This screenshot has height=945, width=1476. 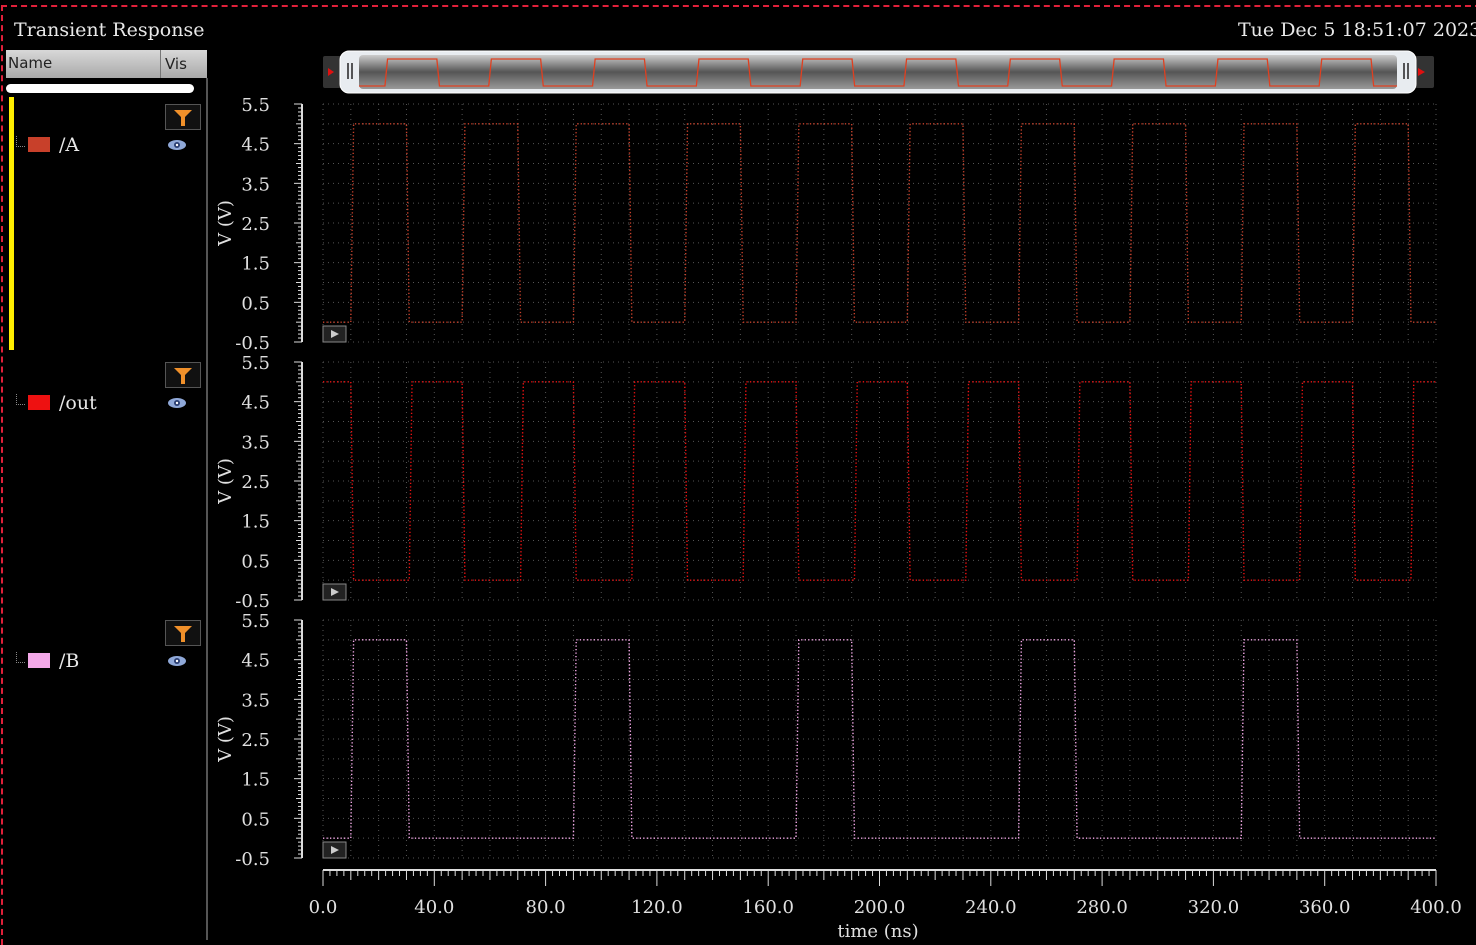 I want to click on x-tick-label: 320.0, so click(x=1214, y=907).